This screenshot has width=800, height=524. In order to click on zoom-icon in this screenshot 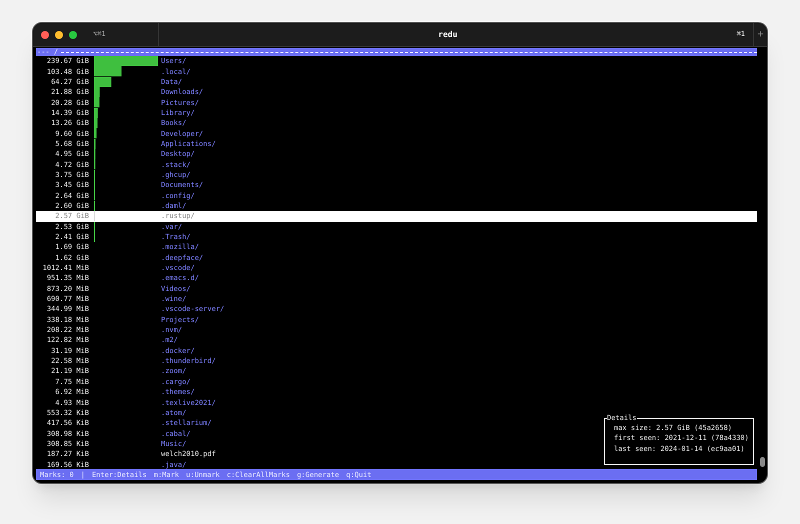, I will do `click(73, 34)`.